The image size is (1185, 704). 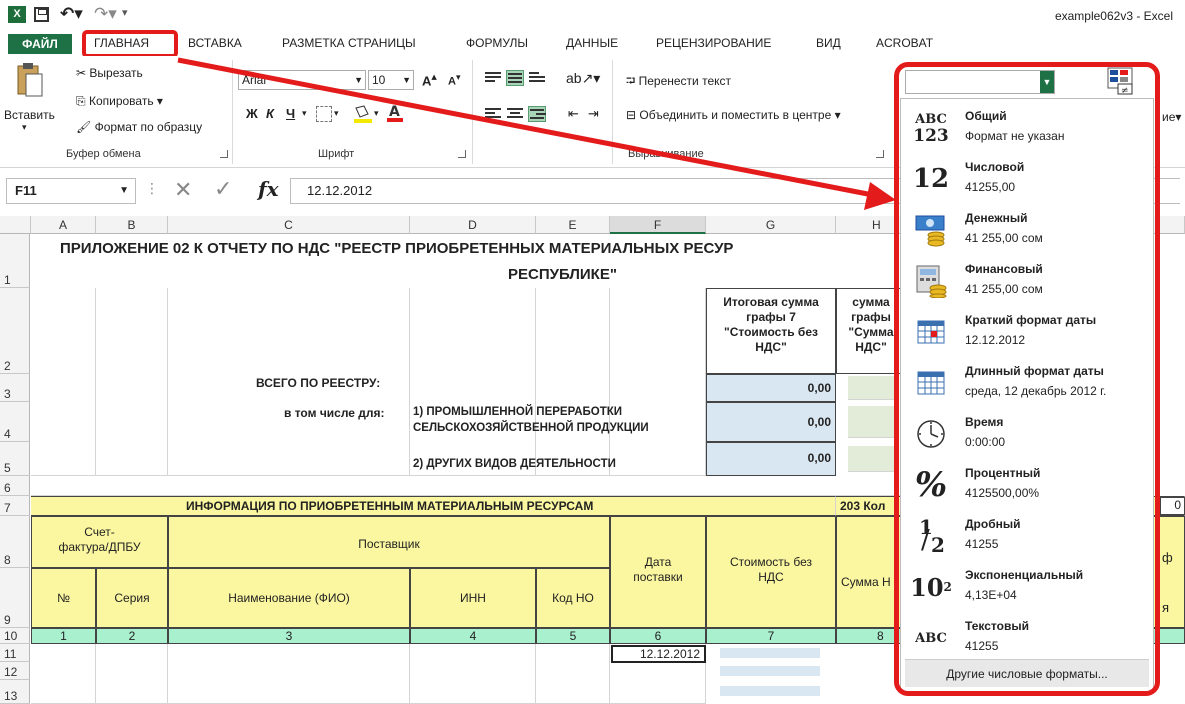 I want to click on name-box: F11 ▼, so click(x=71, y=191).